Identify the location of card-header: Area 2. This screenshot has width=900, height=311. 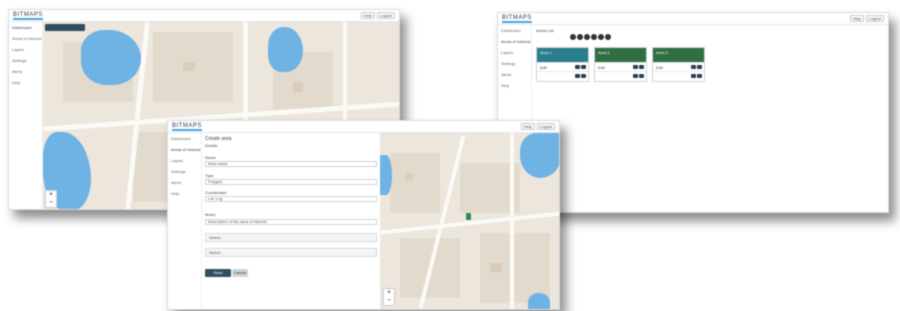
(620, 55).